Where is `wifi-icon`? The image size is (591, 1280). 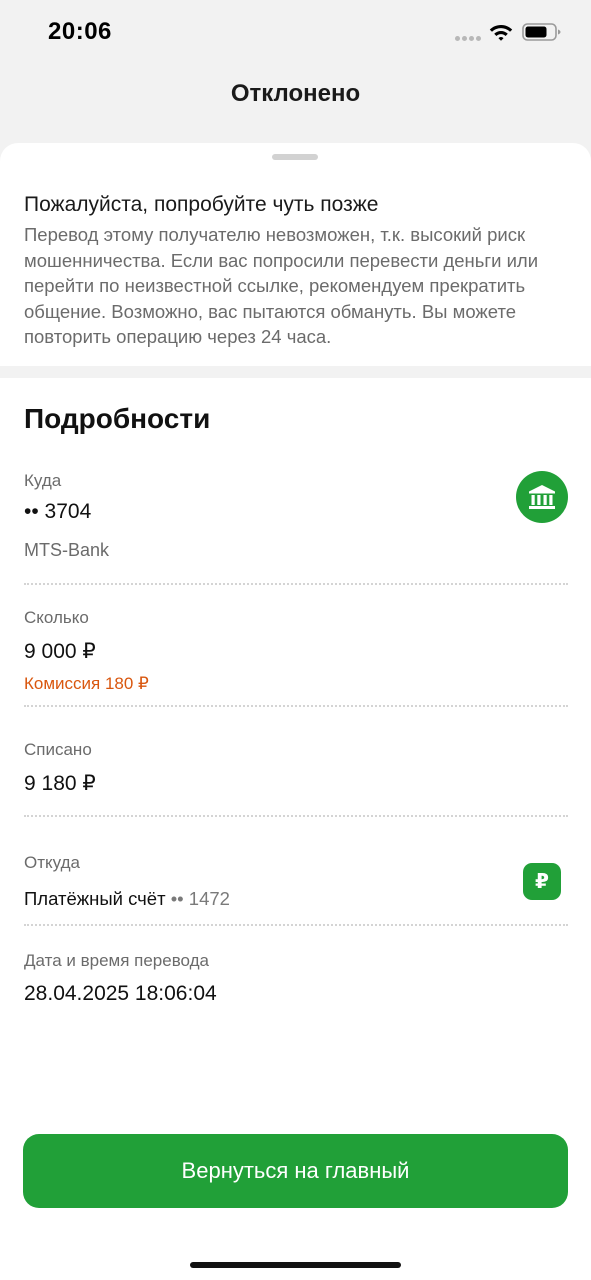 wifi-icon is located at coordinates (501, 33).